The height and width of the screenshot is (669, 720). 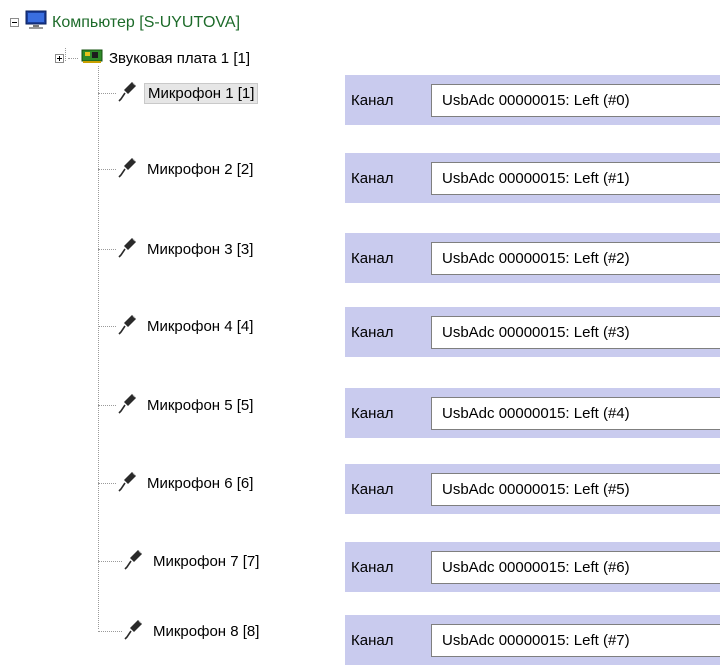 I want to click on tree-node-microphone-5: Микрофон 5 [5], so click(x=177, y=405).